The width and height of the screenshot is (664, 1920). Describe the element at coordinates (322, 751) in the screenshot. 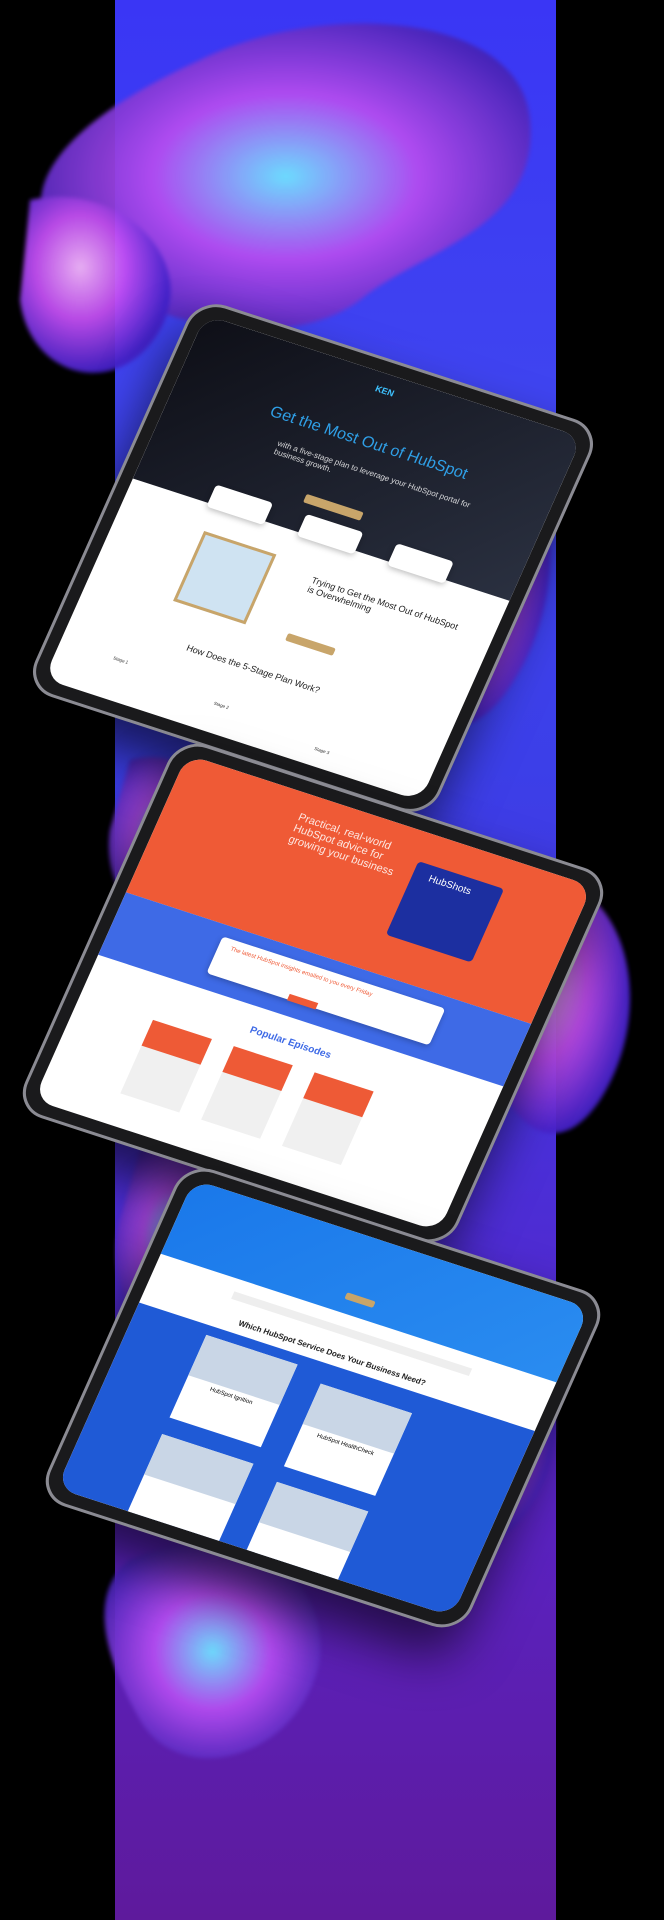

I see `stage-3-label: Stage 3` at that location.